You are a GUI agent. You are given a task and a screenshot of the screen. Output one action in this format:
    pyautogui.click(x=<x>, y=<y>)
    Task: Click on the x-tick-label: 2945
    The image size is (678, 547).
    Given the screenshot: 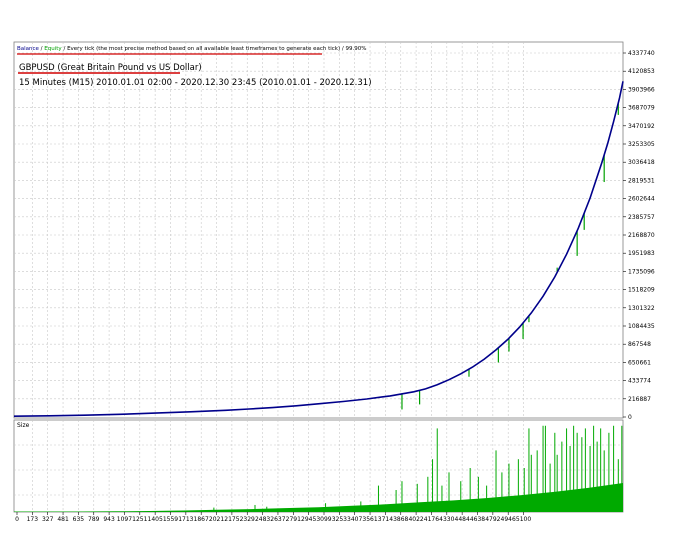 What is the action you would take?
    pyautogui.click(x=308, y=519)
    